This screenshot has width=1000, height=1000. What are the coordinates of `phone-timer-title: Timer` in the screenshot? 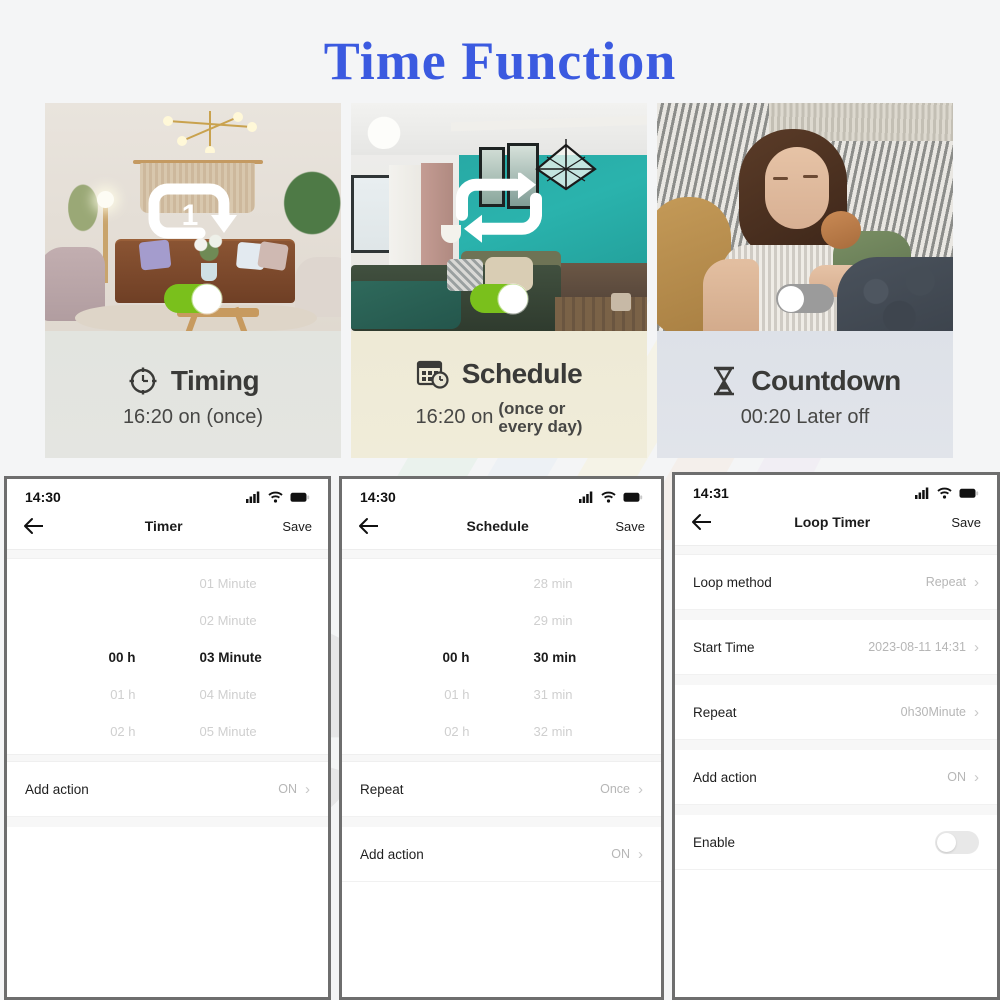 It's located at (163, 526).